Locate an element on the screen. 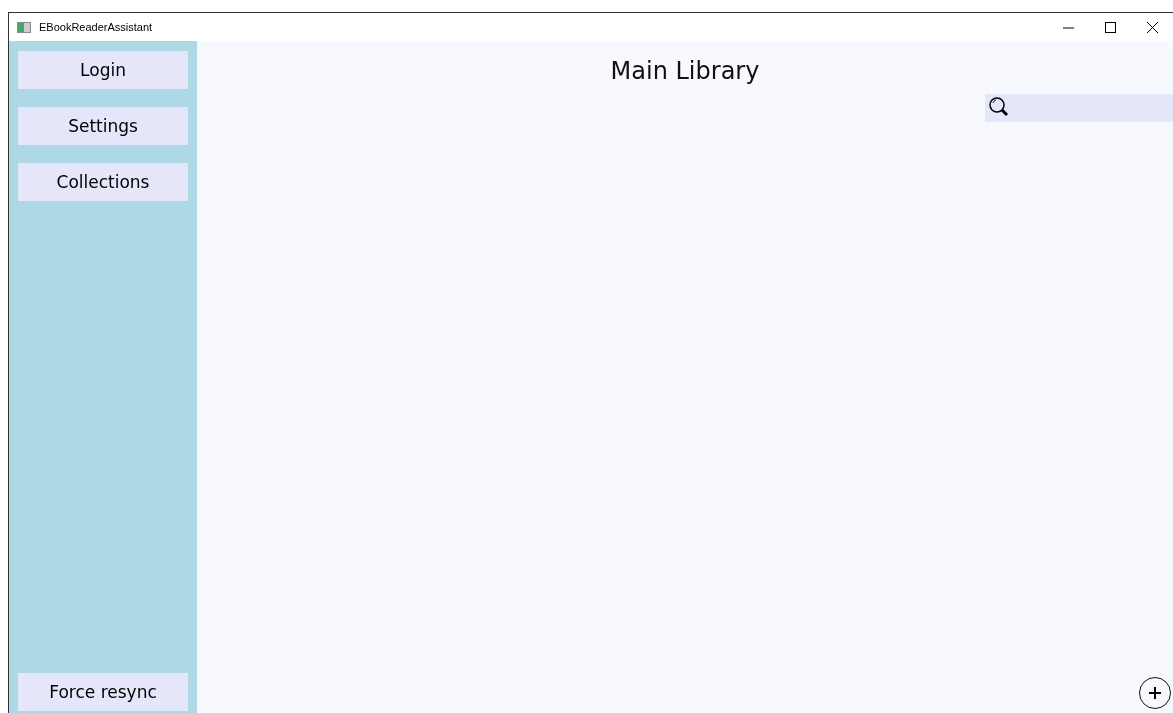 The height and width of the screenshot is (713, 1173). nav-button: Settings is located at coordinates (103, 126).